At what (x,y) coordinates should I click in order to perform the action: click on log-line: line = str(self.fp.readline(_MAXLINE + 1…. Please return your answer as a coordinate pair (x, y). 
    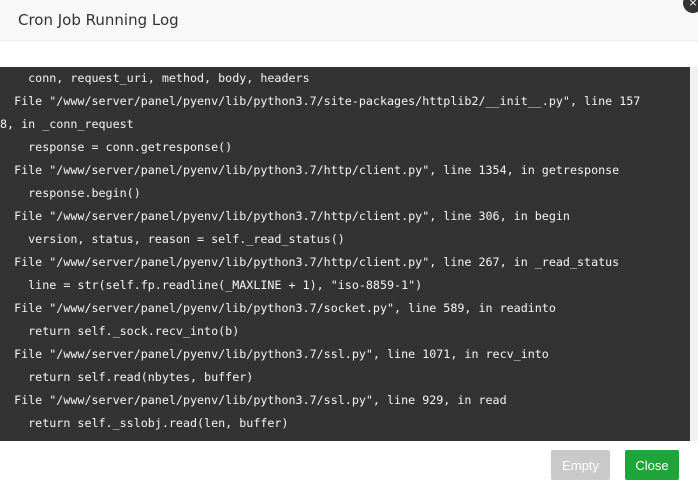
    Looking at the image, I should click on (211, 285).